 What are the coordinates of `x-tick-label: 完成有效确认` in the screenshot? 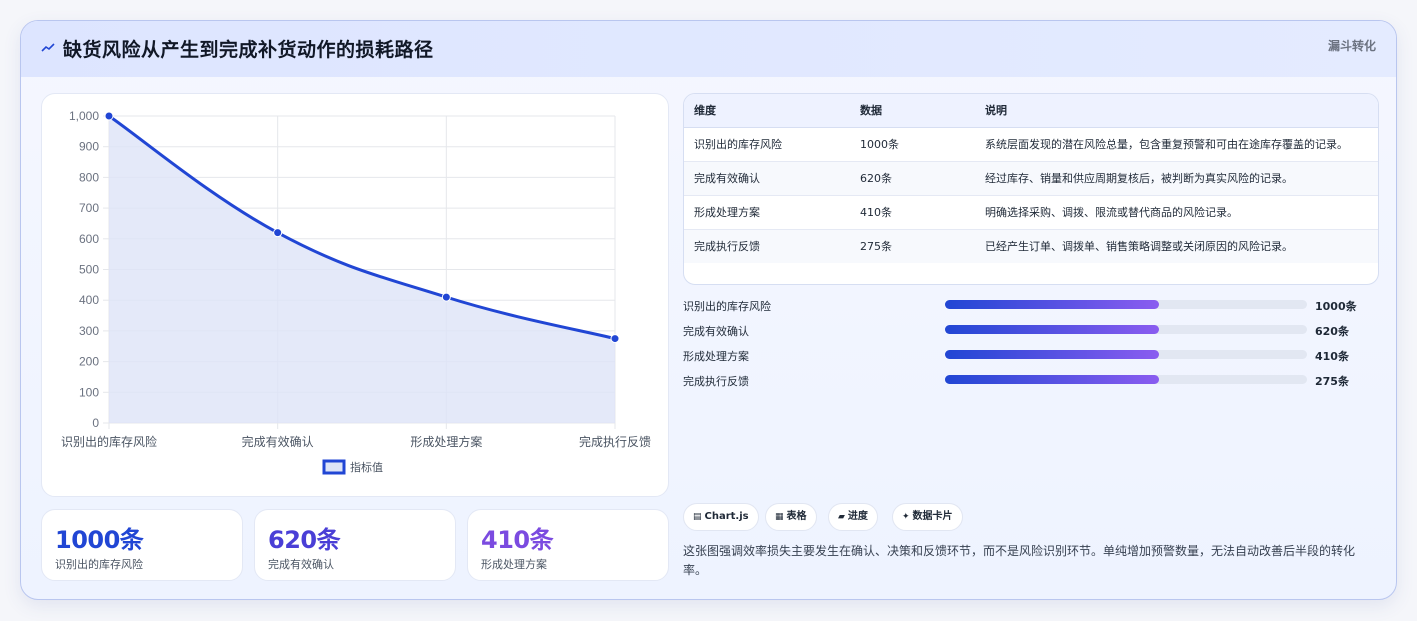 It's located at (278, 441).